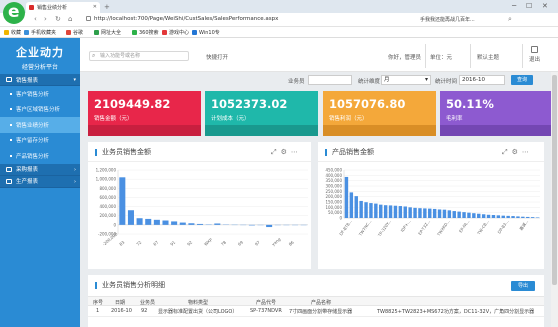  I want to click on bookmark-item: Win10专, so click(206, 32).